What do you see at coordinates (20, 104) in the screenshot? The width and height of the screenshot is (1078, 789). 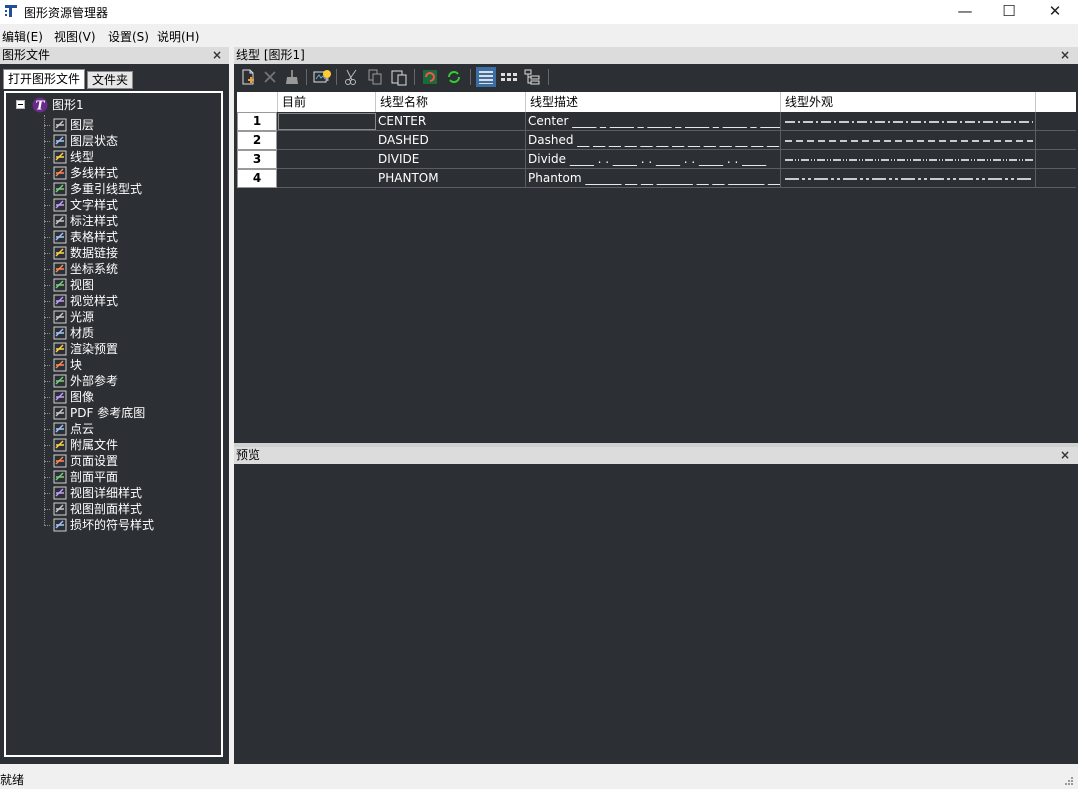 I see `collapse-icon` at bounding box center [20, 104].